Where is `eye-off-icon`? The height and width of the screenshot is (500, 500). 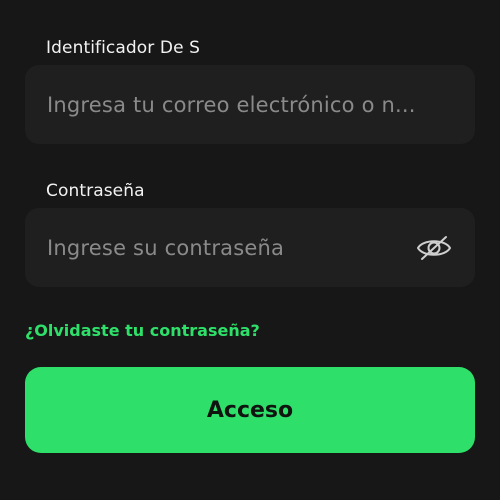 eye-off-icon is located at coordinates (434, 248).